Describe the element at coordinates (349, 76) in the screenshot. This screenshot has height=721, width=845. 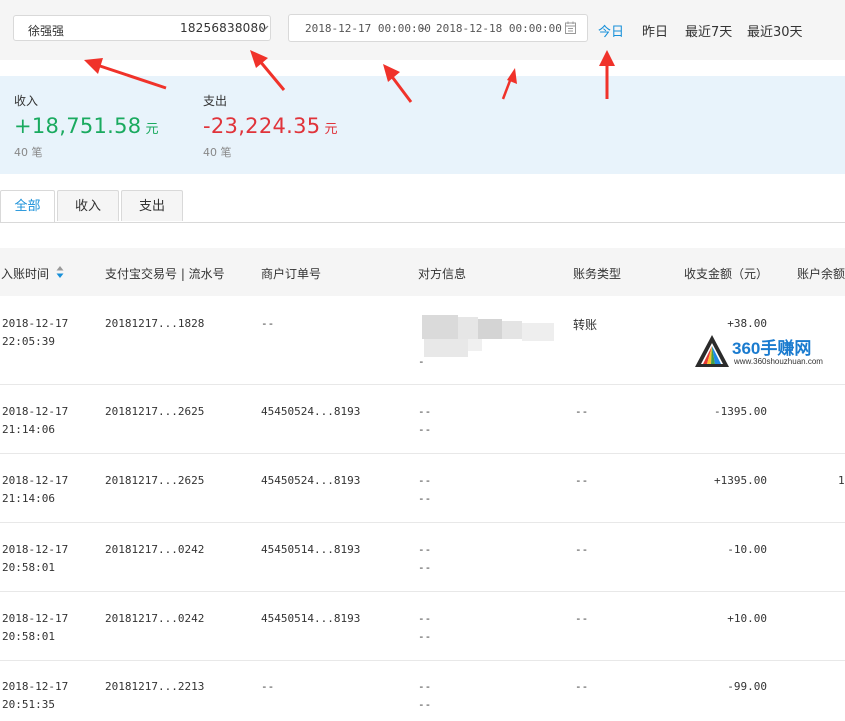
I see `annotation-arrows` at that location.